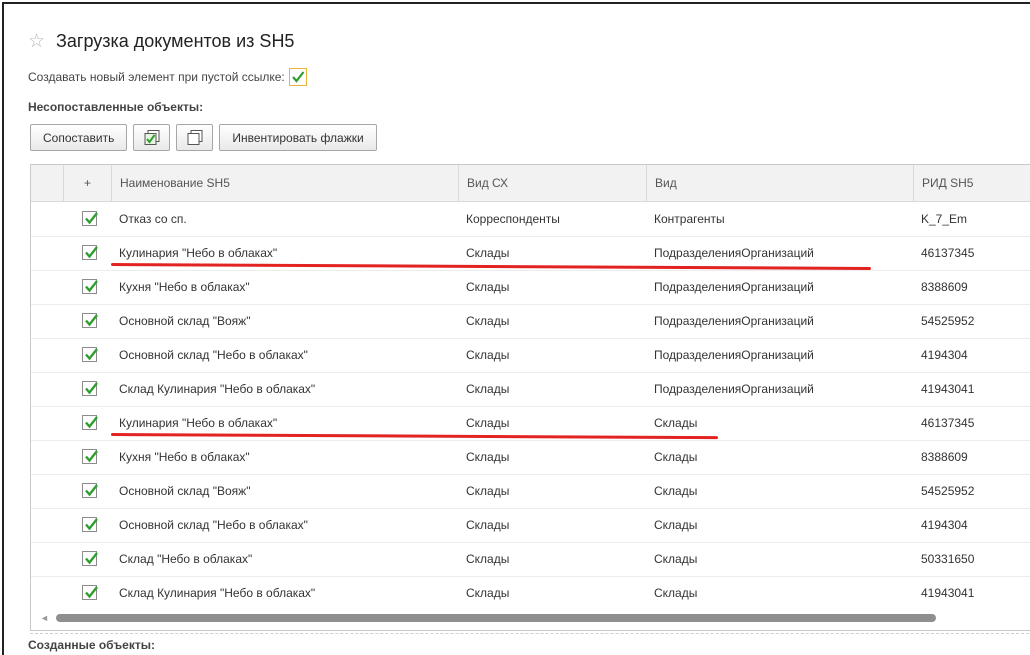 The height and width of the screenshot is (655, 1030). Describe the element at coordinates (38, 41) in the screenshot. I see `favorite-star-icon: ☆` at that location.